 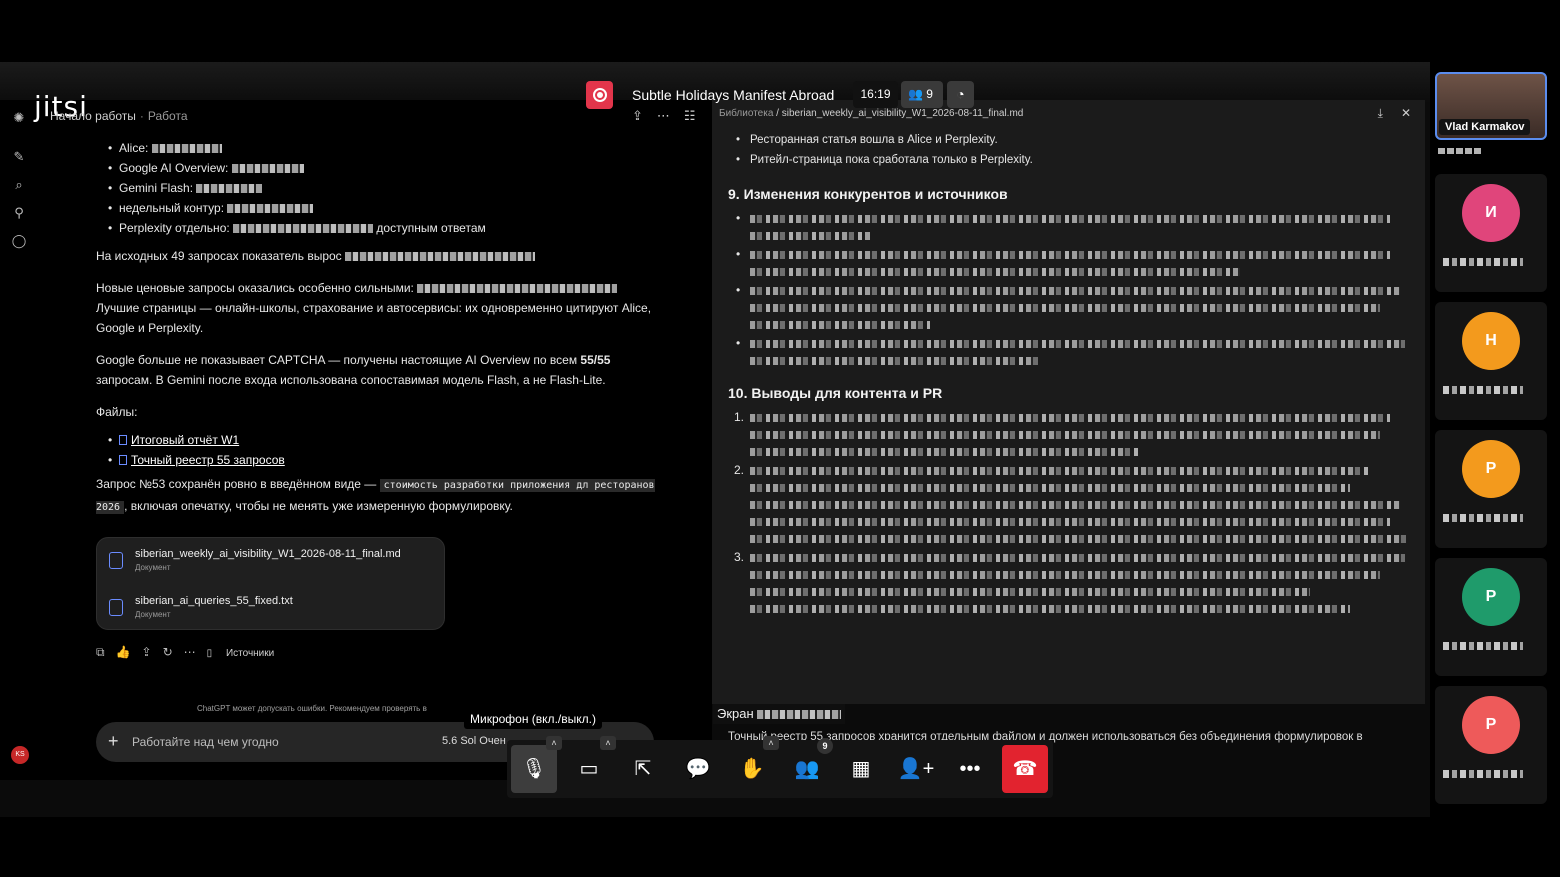 What do you see at coordinates (19, 185) in the screenshot?
I see `search-icon: ⌕` at bounding box center [19, 185].